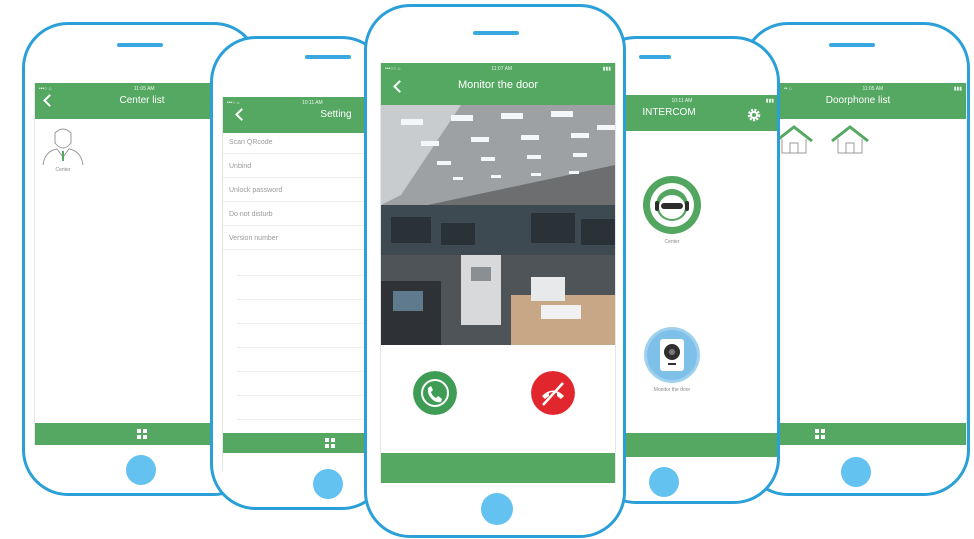 The image size is (974, 539). Describe the element at coordinates (498, 225) in the screenshot. I see `camera-feed` at that location.